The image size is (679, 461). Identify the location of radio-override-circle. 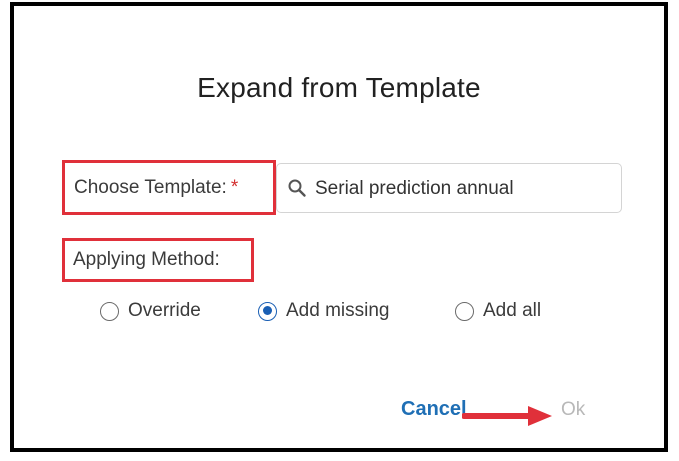
(109, 311).